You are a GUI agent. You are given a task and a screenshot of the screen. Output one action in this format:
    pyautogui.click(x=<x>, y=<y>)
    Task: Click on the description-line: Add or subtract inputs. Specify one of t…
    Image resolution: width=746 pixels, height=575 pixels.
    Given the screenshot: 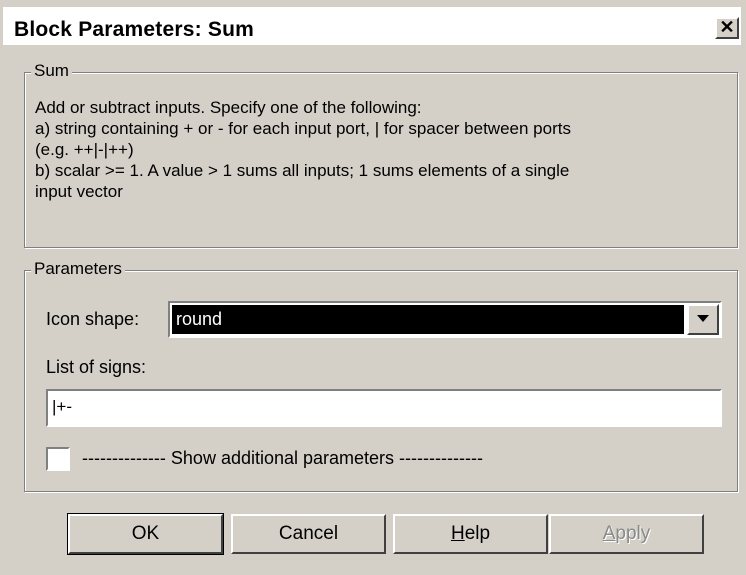 What is the action you would take?
    pyautogui.click(x=228, y=107)
    